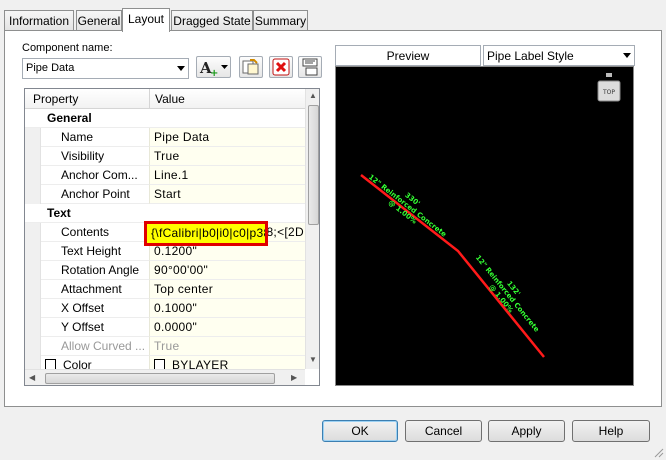  I want to click on category-value, so click(227, 118).